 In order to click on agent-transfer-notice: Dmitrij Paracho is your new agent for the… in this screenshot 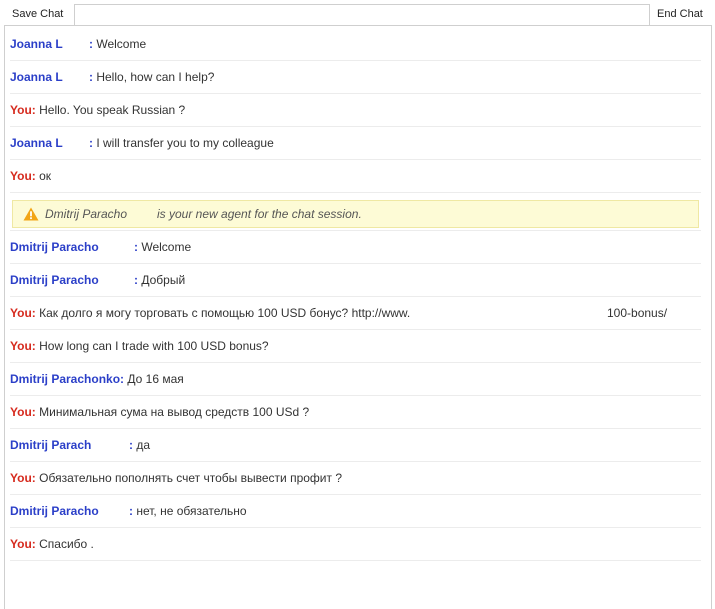, I will do `click(355, 214)`.